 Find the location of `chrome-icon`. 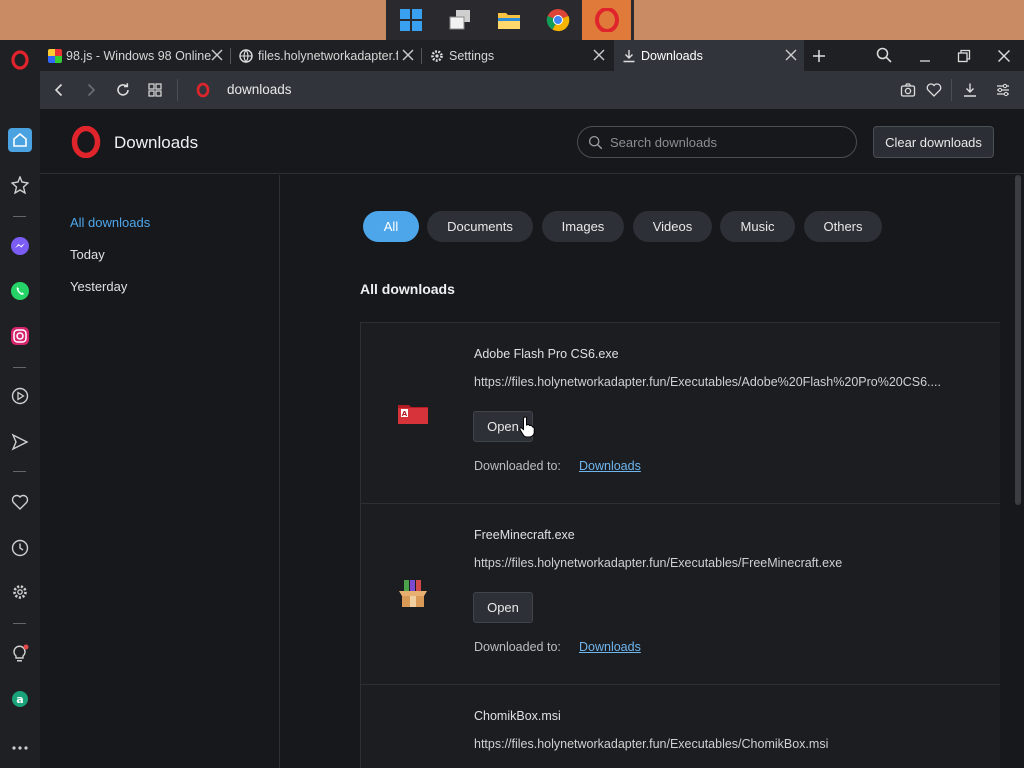

chrome-icon is located at coordinates (557, 20).